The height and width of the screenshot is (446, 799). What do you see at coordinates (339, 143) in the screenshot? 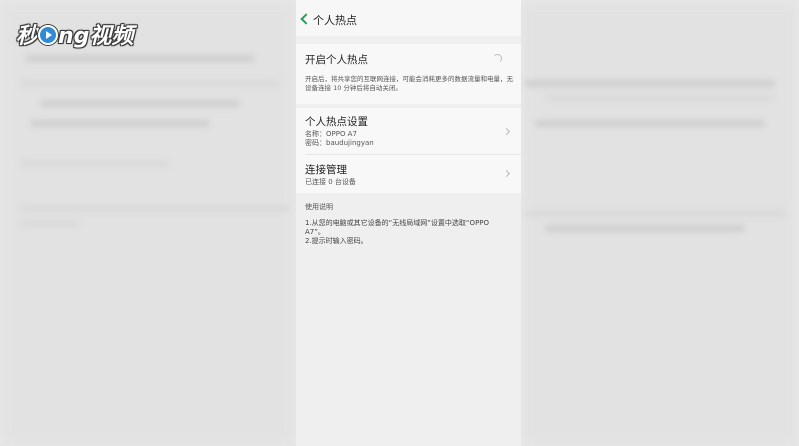
I see `hotspot-password: 密码：baudujingyan` at bounding box center [339, 143].